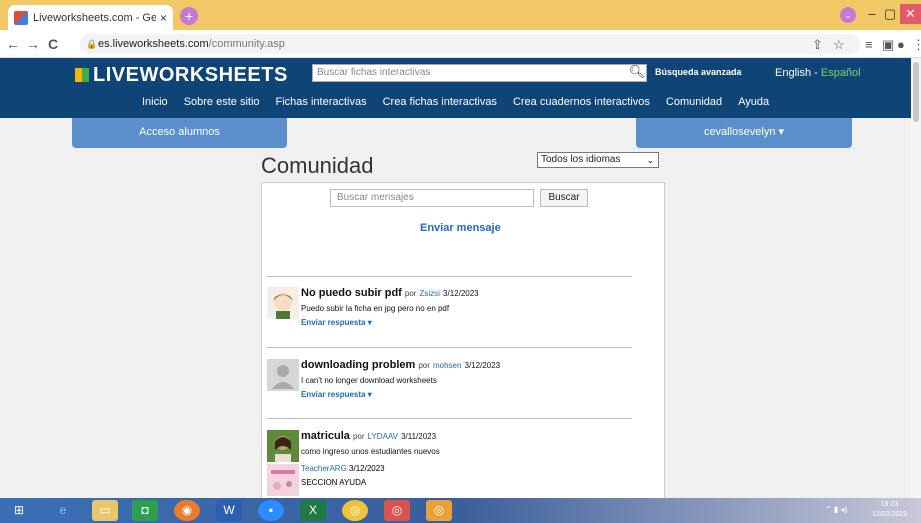 The width and height of the screenshot is (921, 523). I want to click on message-search-button: Buscar, so click(564, 198).